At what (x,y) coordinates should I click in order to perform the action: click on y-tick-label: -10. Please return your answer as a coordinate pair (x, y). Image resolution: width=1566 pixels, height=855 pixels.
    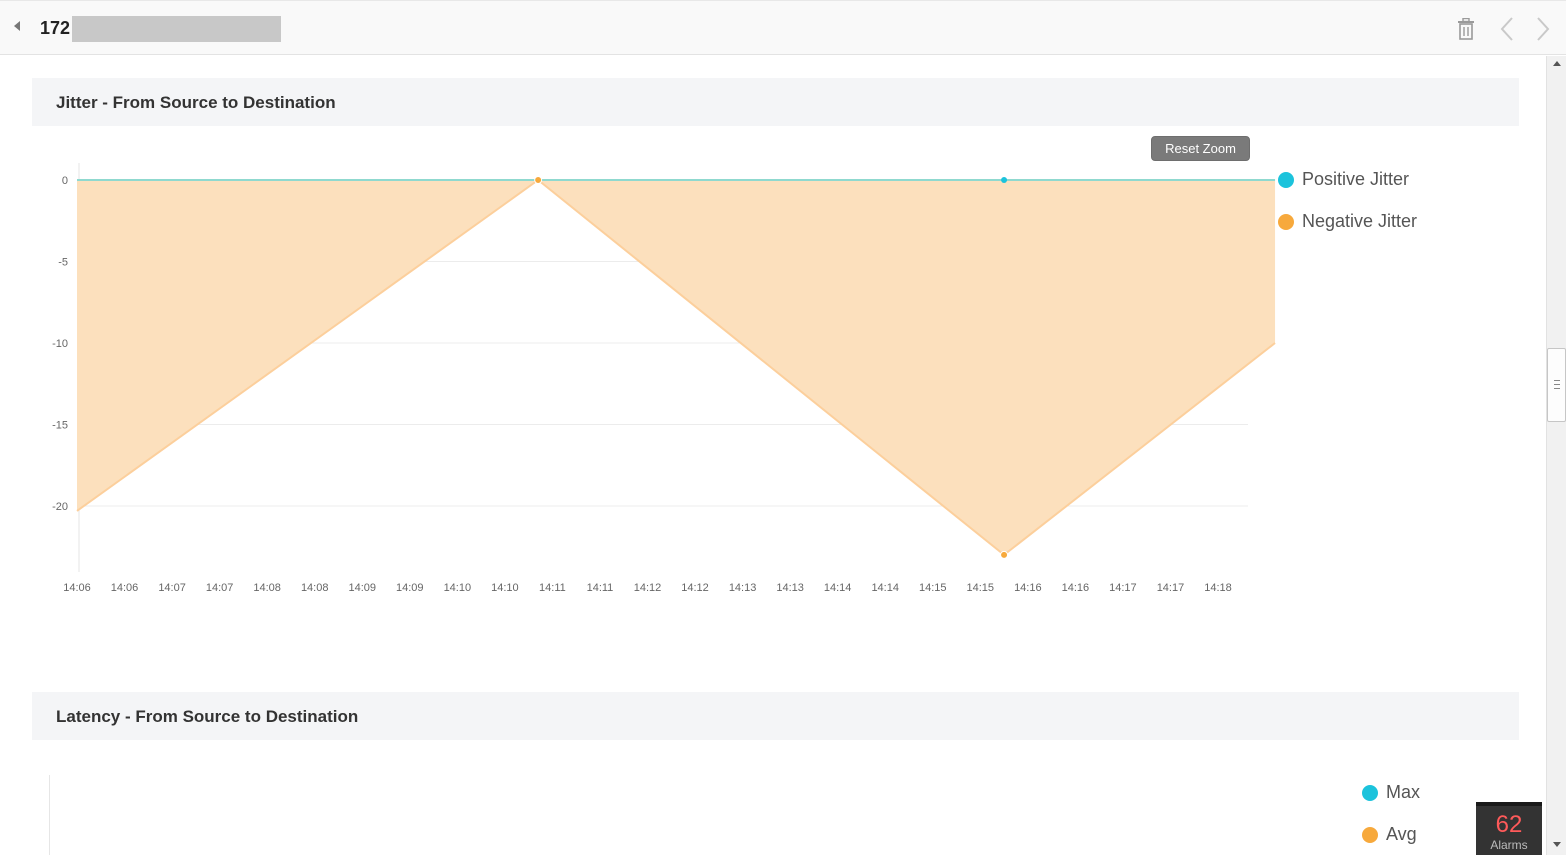
    Looking at the image, I should click on (60, 344).